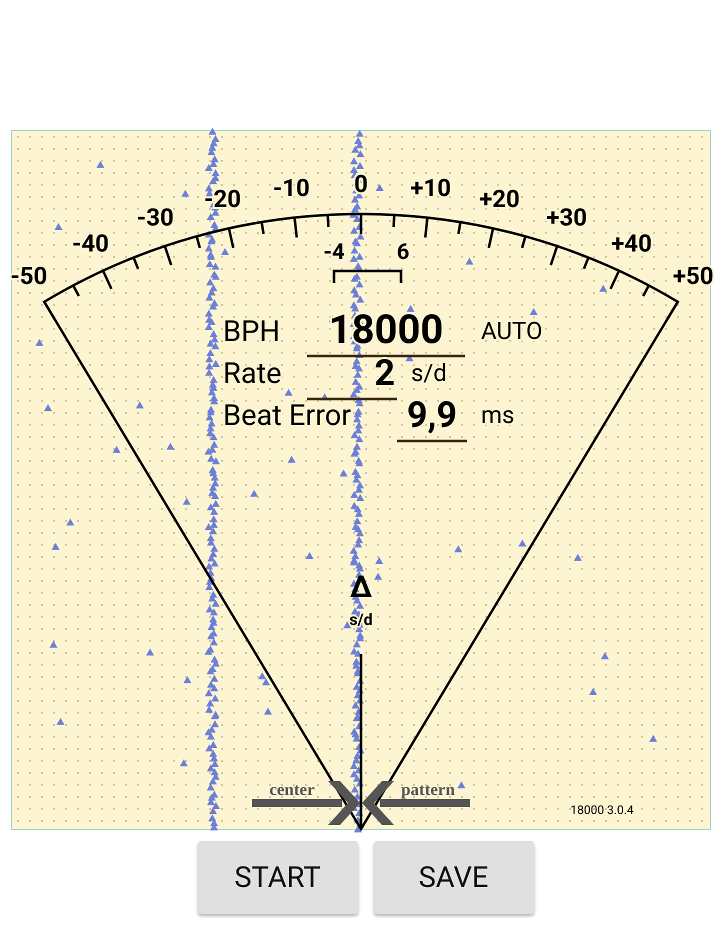 The height and width of the screenshot is (935, 720). Describe the element at coordinates (291, 188) in the screenshot. I see `scale-label: -10` at that location.